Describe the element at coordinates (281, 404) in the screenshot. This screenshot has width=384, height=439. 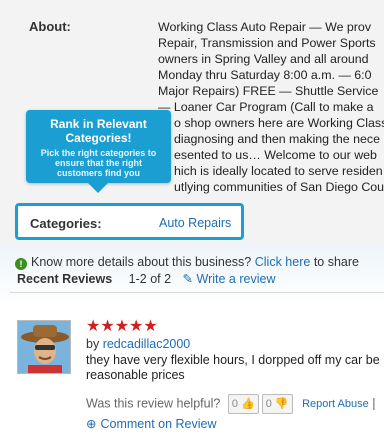
I see `thumbs-down-icon: 👎` at that location.